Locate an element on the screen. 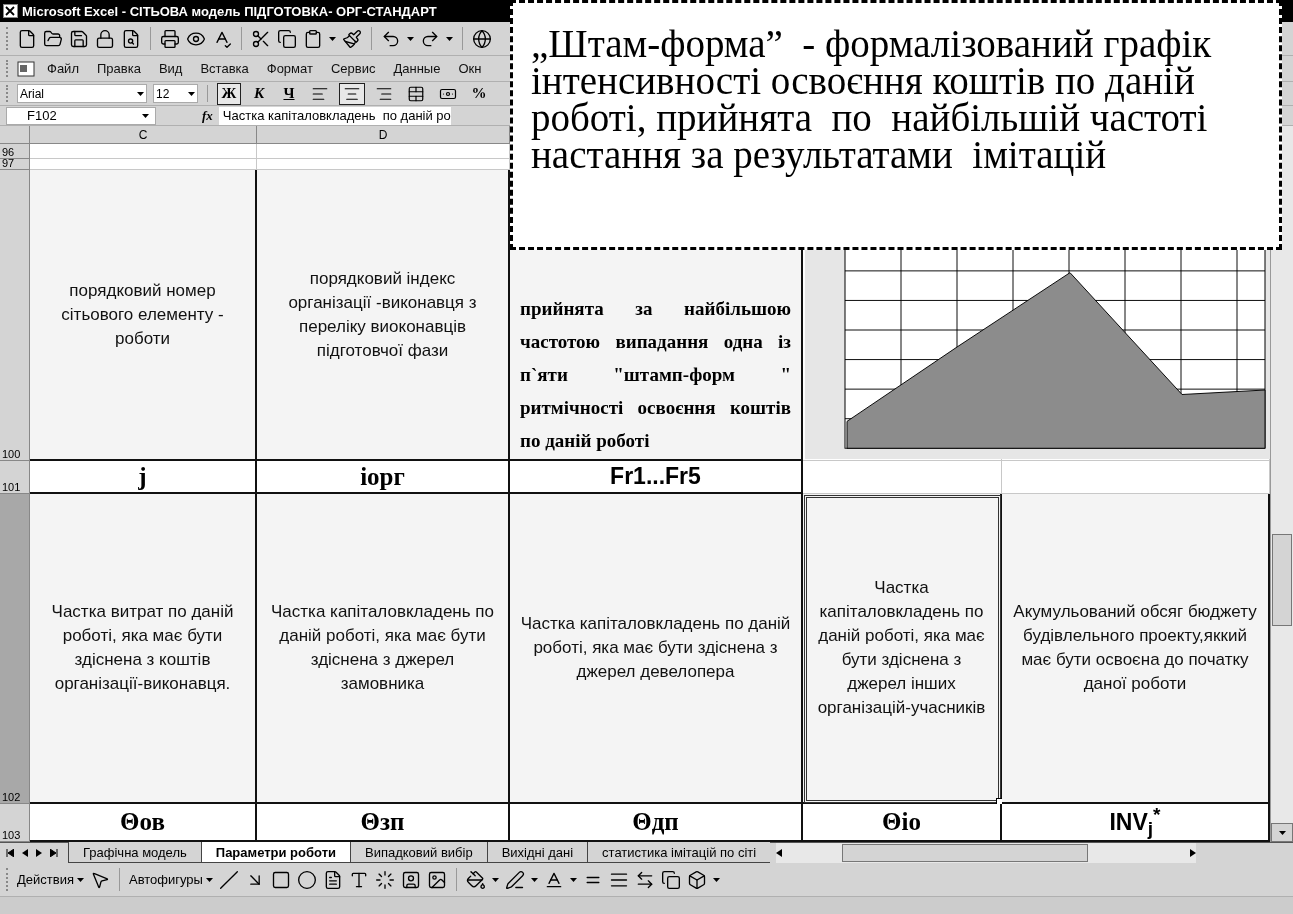 This screenshot has height=914, width=1293. paste-icon is located at coordinates (313, 38).